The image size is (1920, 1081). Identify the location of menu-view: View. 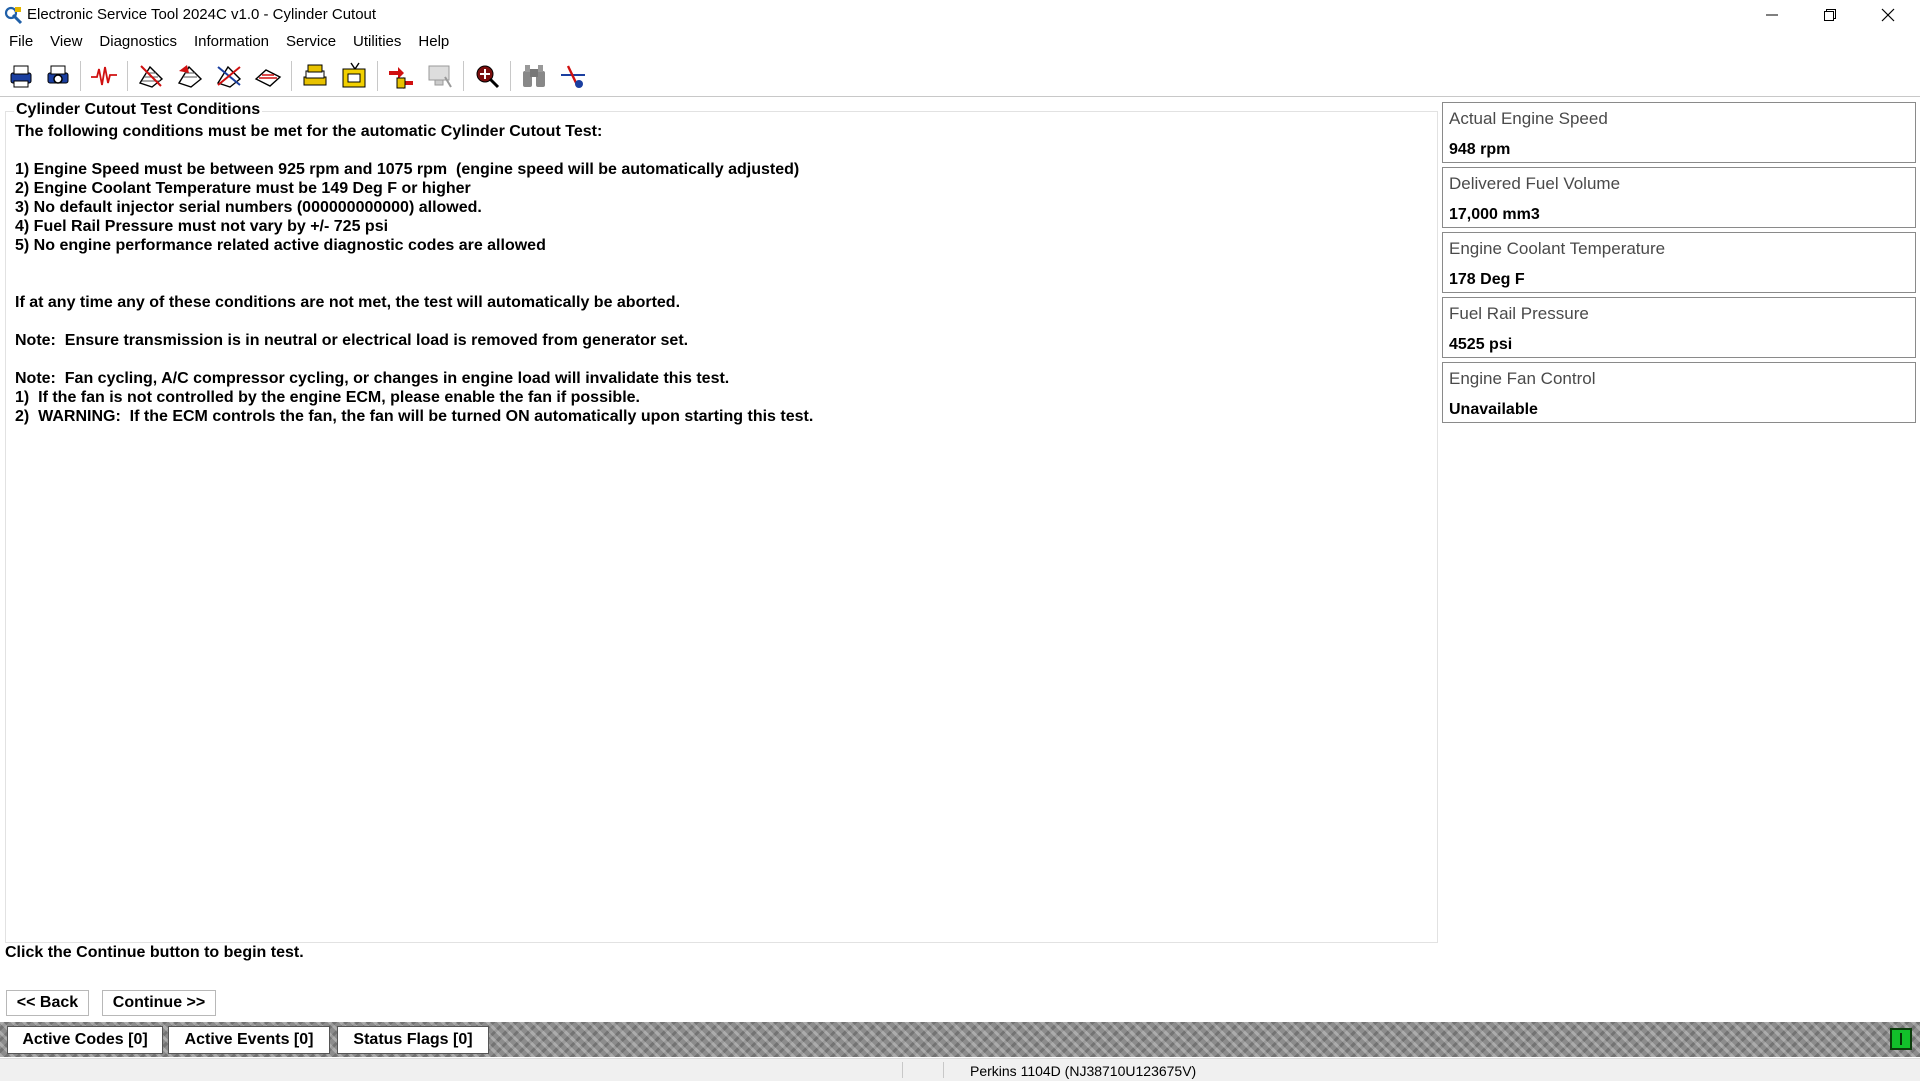
(66, 42).